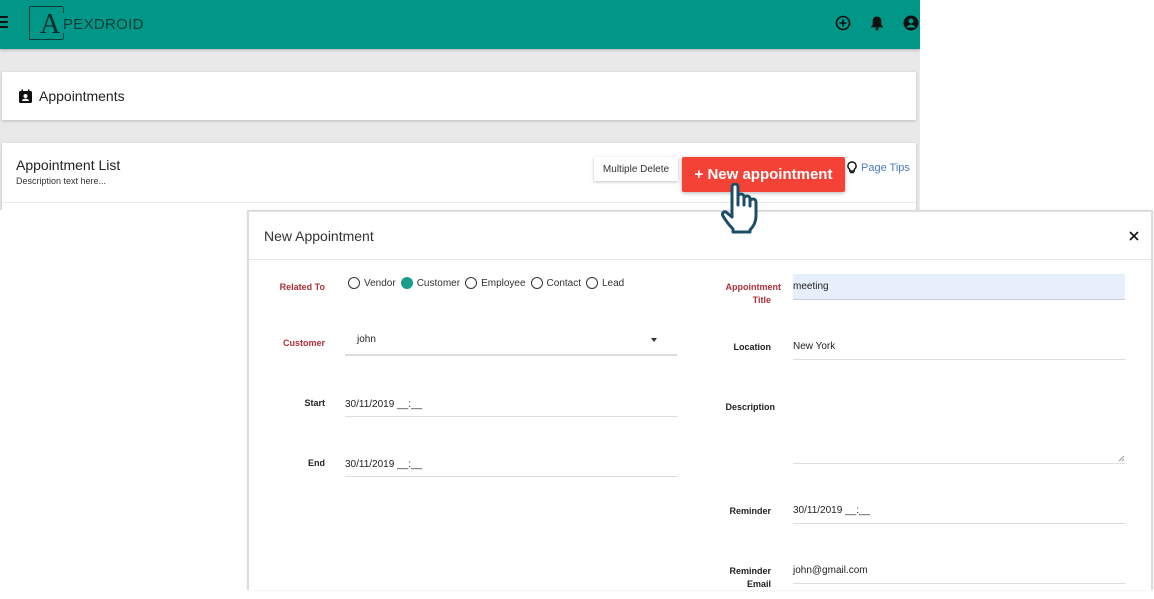  Describe the element at coordinates (753, 287) in the screenshot. I see `label-line: Appointment` at that location.